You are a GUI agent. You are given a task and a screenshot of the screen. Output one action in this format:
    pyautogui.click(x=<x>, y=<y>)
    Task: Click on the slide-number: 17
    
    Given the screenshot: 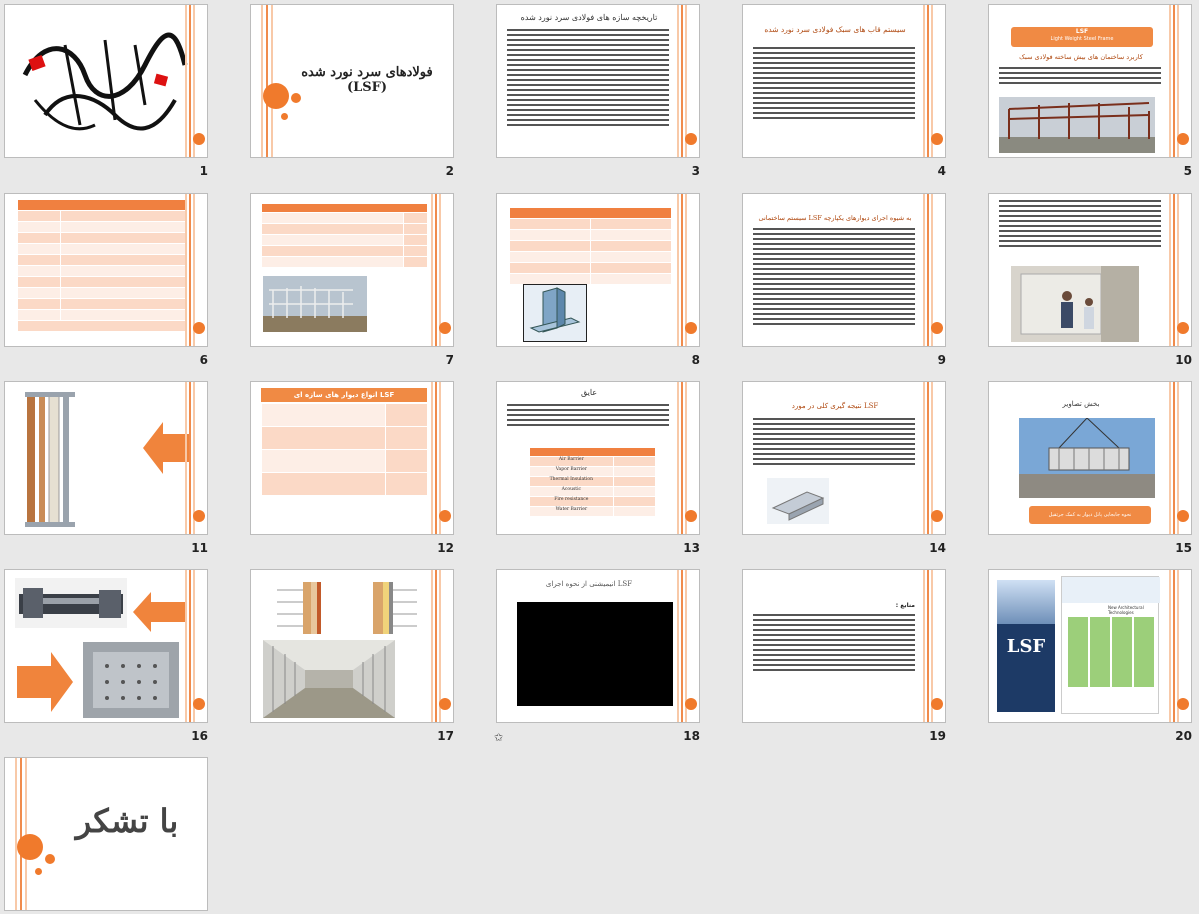 What is the action you would take?
    pyautogui.click(x=445, y=736)
    